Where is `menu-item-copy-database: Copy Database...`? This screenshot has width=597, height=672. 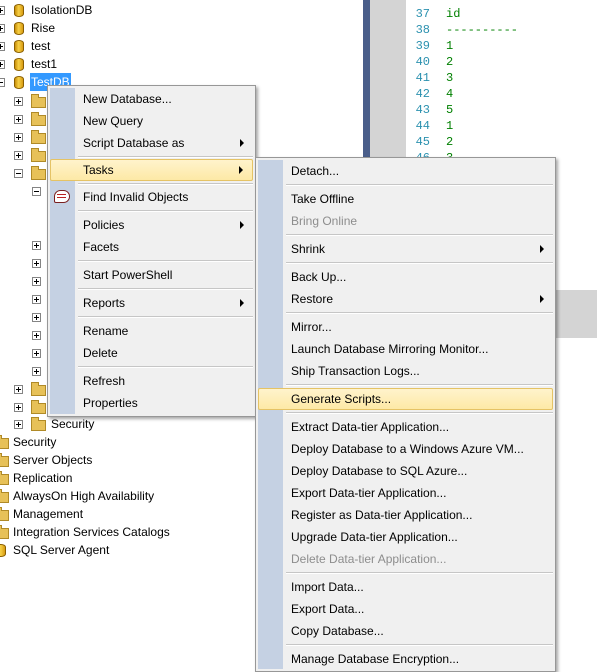 menu-item-copy-database: Copy Database... is located at coordinates (405, 631).